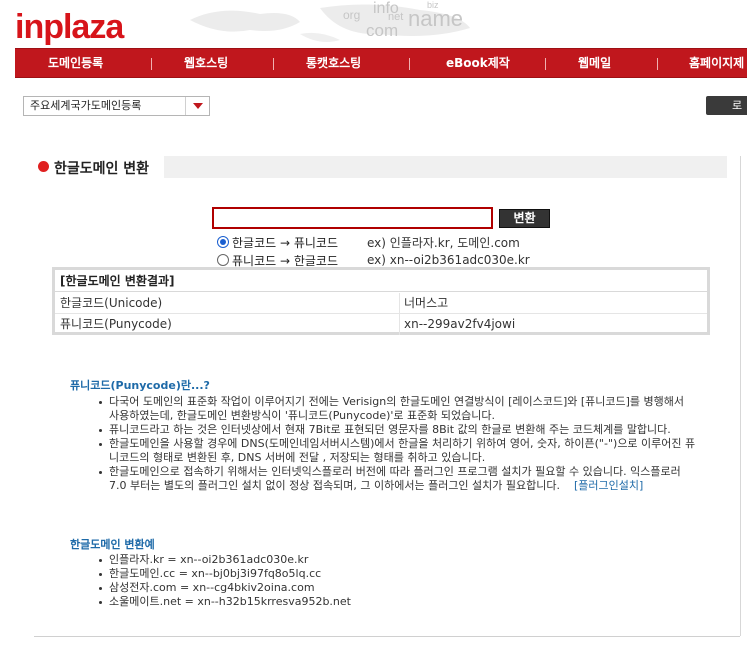 This screenshot has width=747, height=645. I want to click on nav-item-ebook: eBook제작, so click(478, 64).